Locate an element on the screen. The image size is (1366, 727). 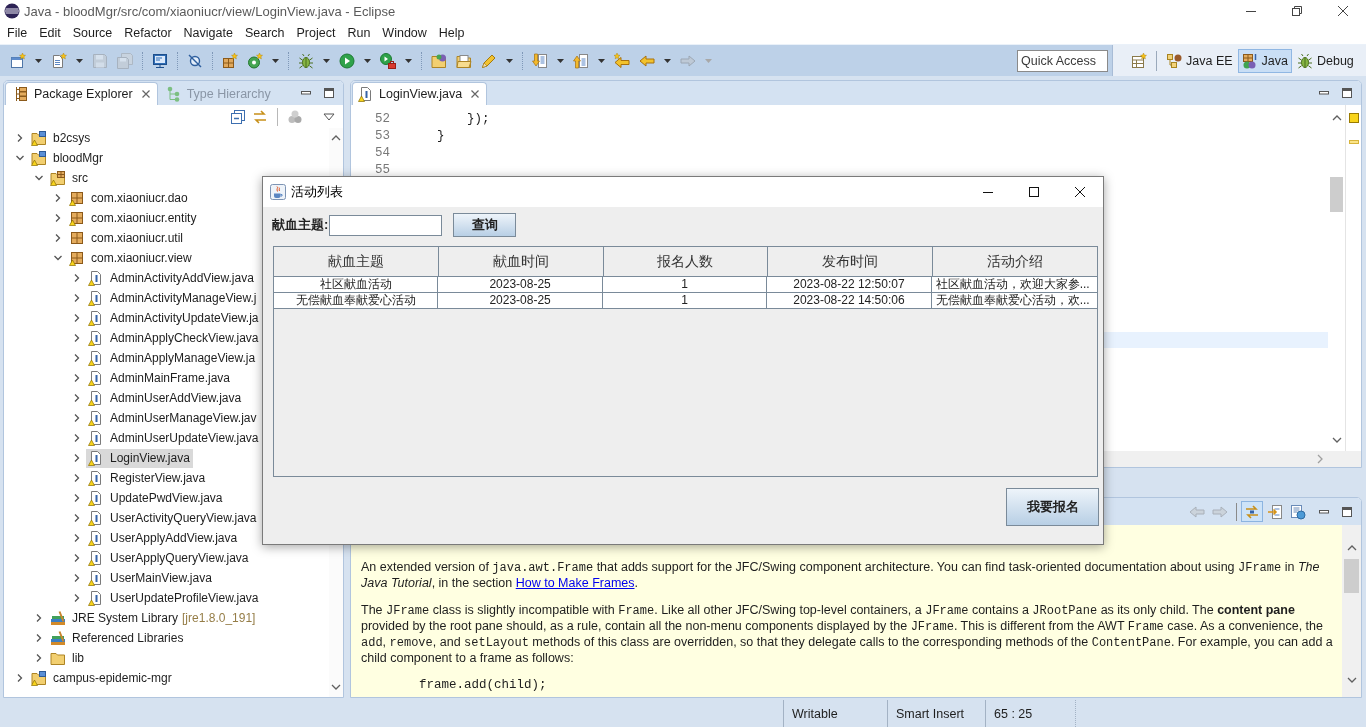
tree-item: campus-epidemic-mgr is located at coordinates (102, 678).